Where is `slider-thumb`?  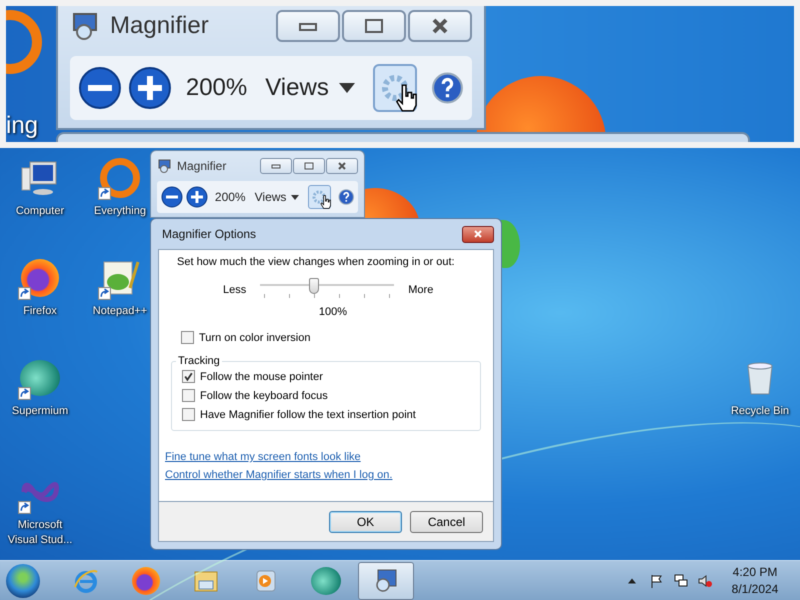
slider-thumb is located at coordinates (313, 286).